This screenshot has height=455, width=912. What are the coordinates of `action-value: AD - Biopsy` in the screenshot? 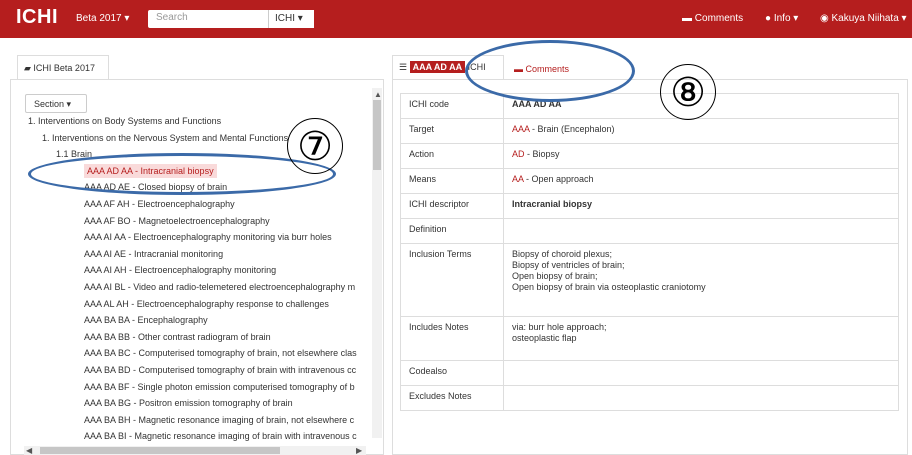 It's located at (701, 156).